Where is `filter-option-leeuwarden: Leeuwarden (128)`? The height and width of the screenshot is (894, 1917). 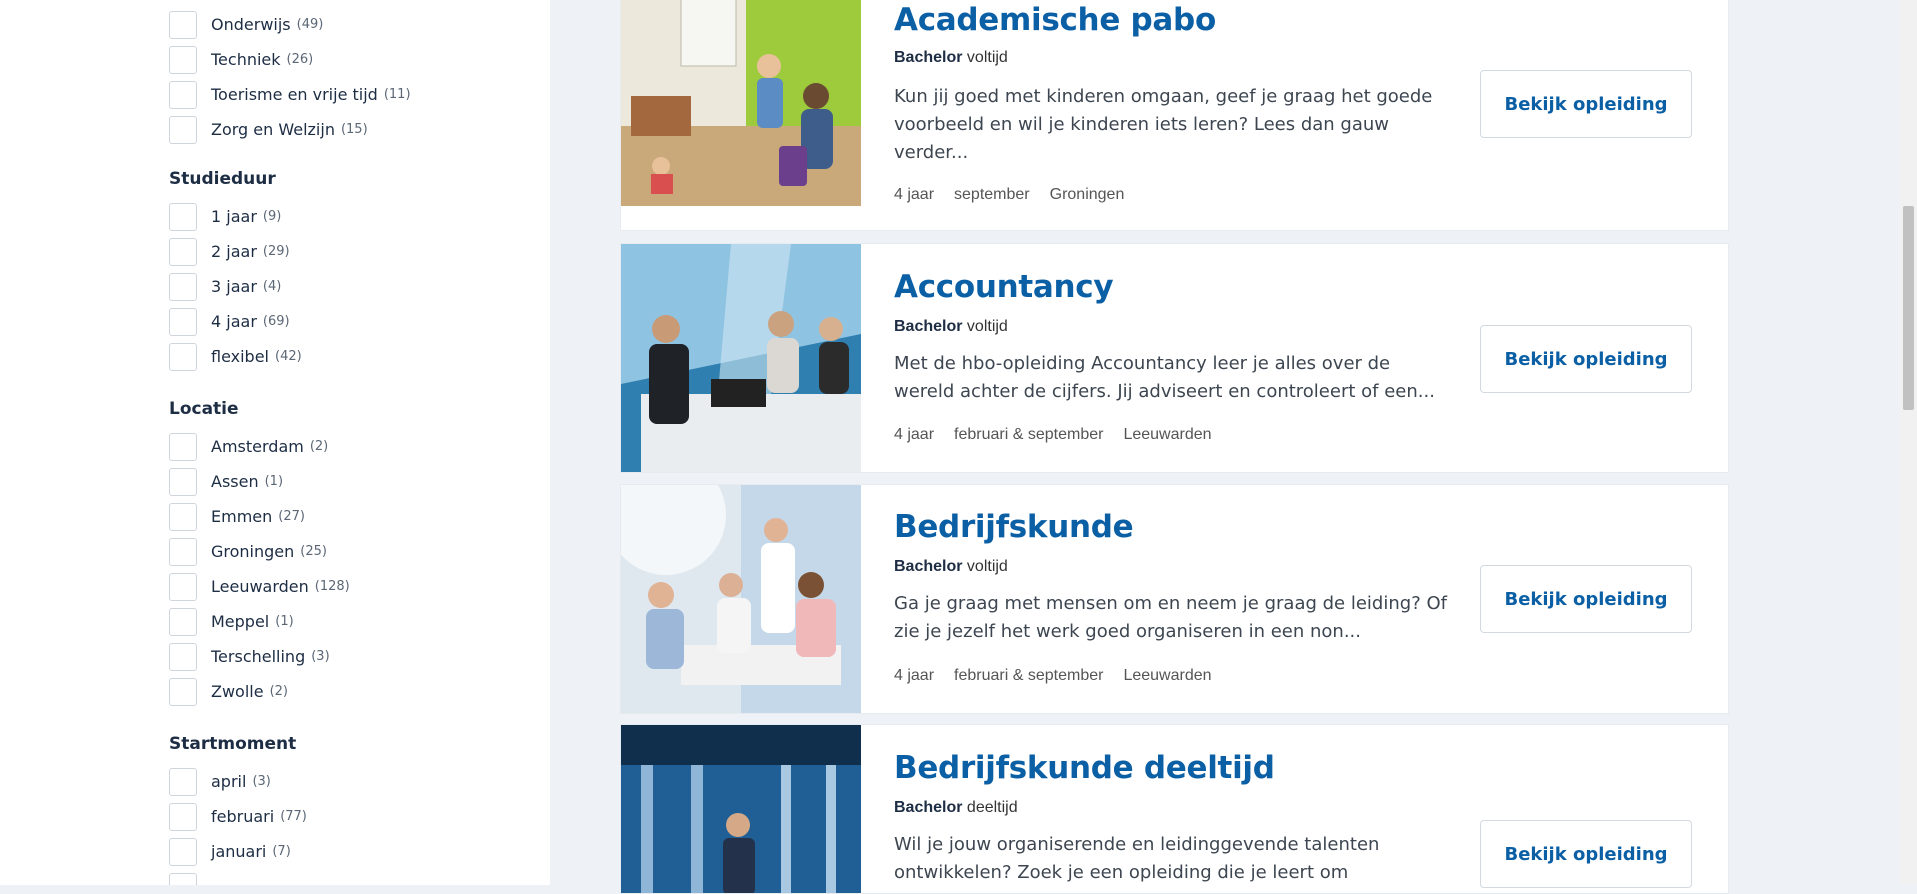 filter-option-leeuwarden: Leeuwarden (128) is located at coordinates (259, 586).